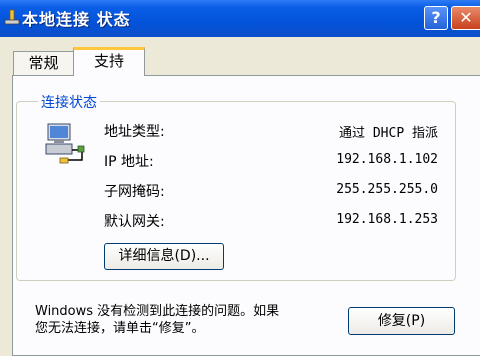 Image resolution: width=480 pixels, height=356 pixels. I want to click on network-computers-icon, so click(65, 143).